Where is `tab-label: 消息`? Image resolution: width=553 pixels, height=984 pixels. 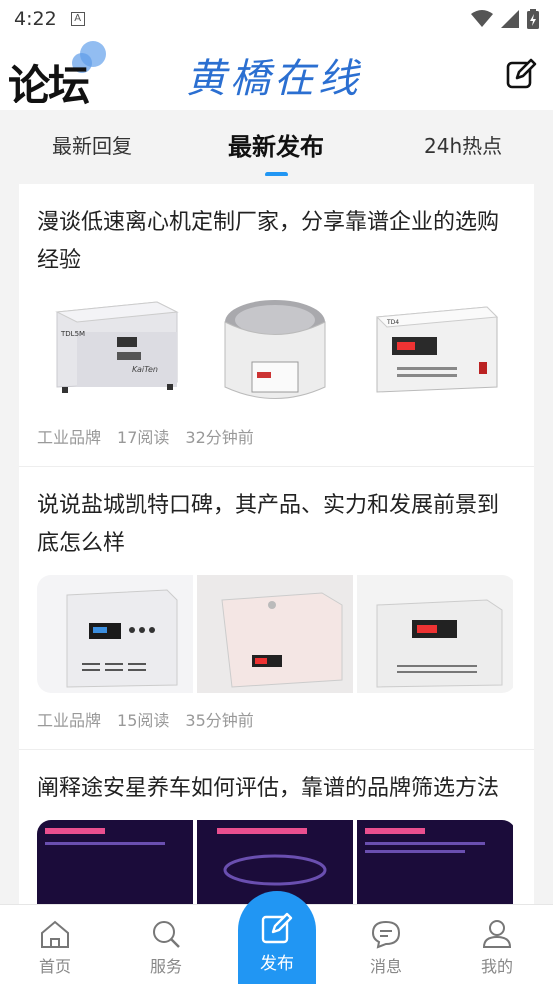 tab-label: 消息 is located at coordinates (385, 966).